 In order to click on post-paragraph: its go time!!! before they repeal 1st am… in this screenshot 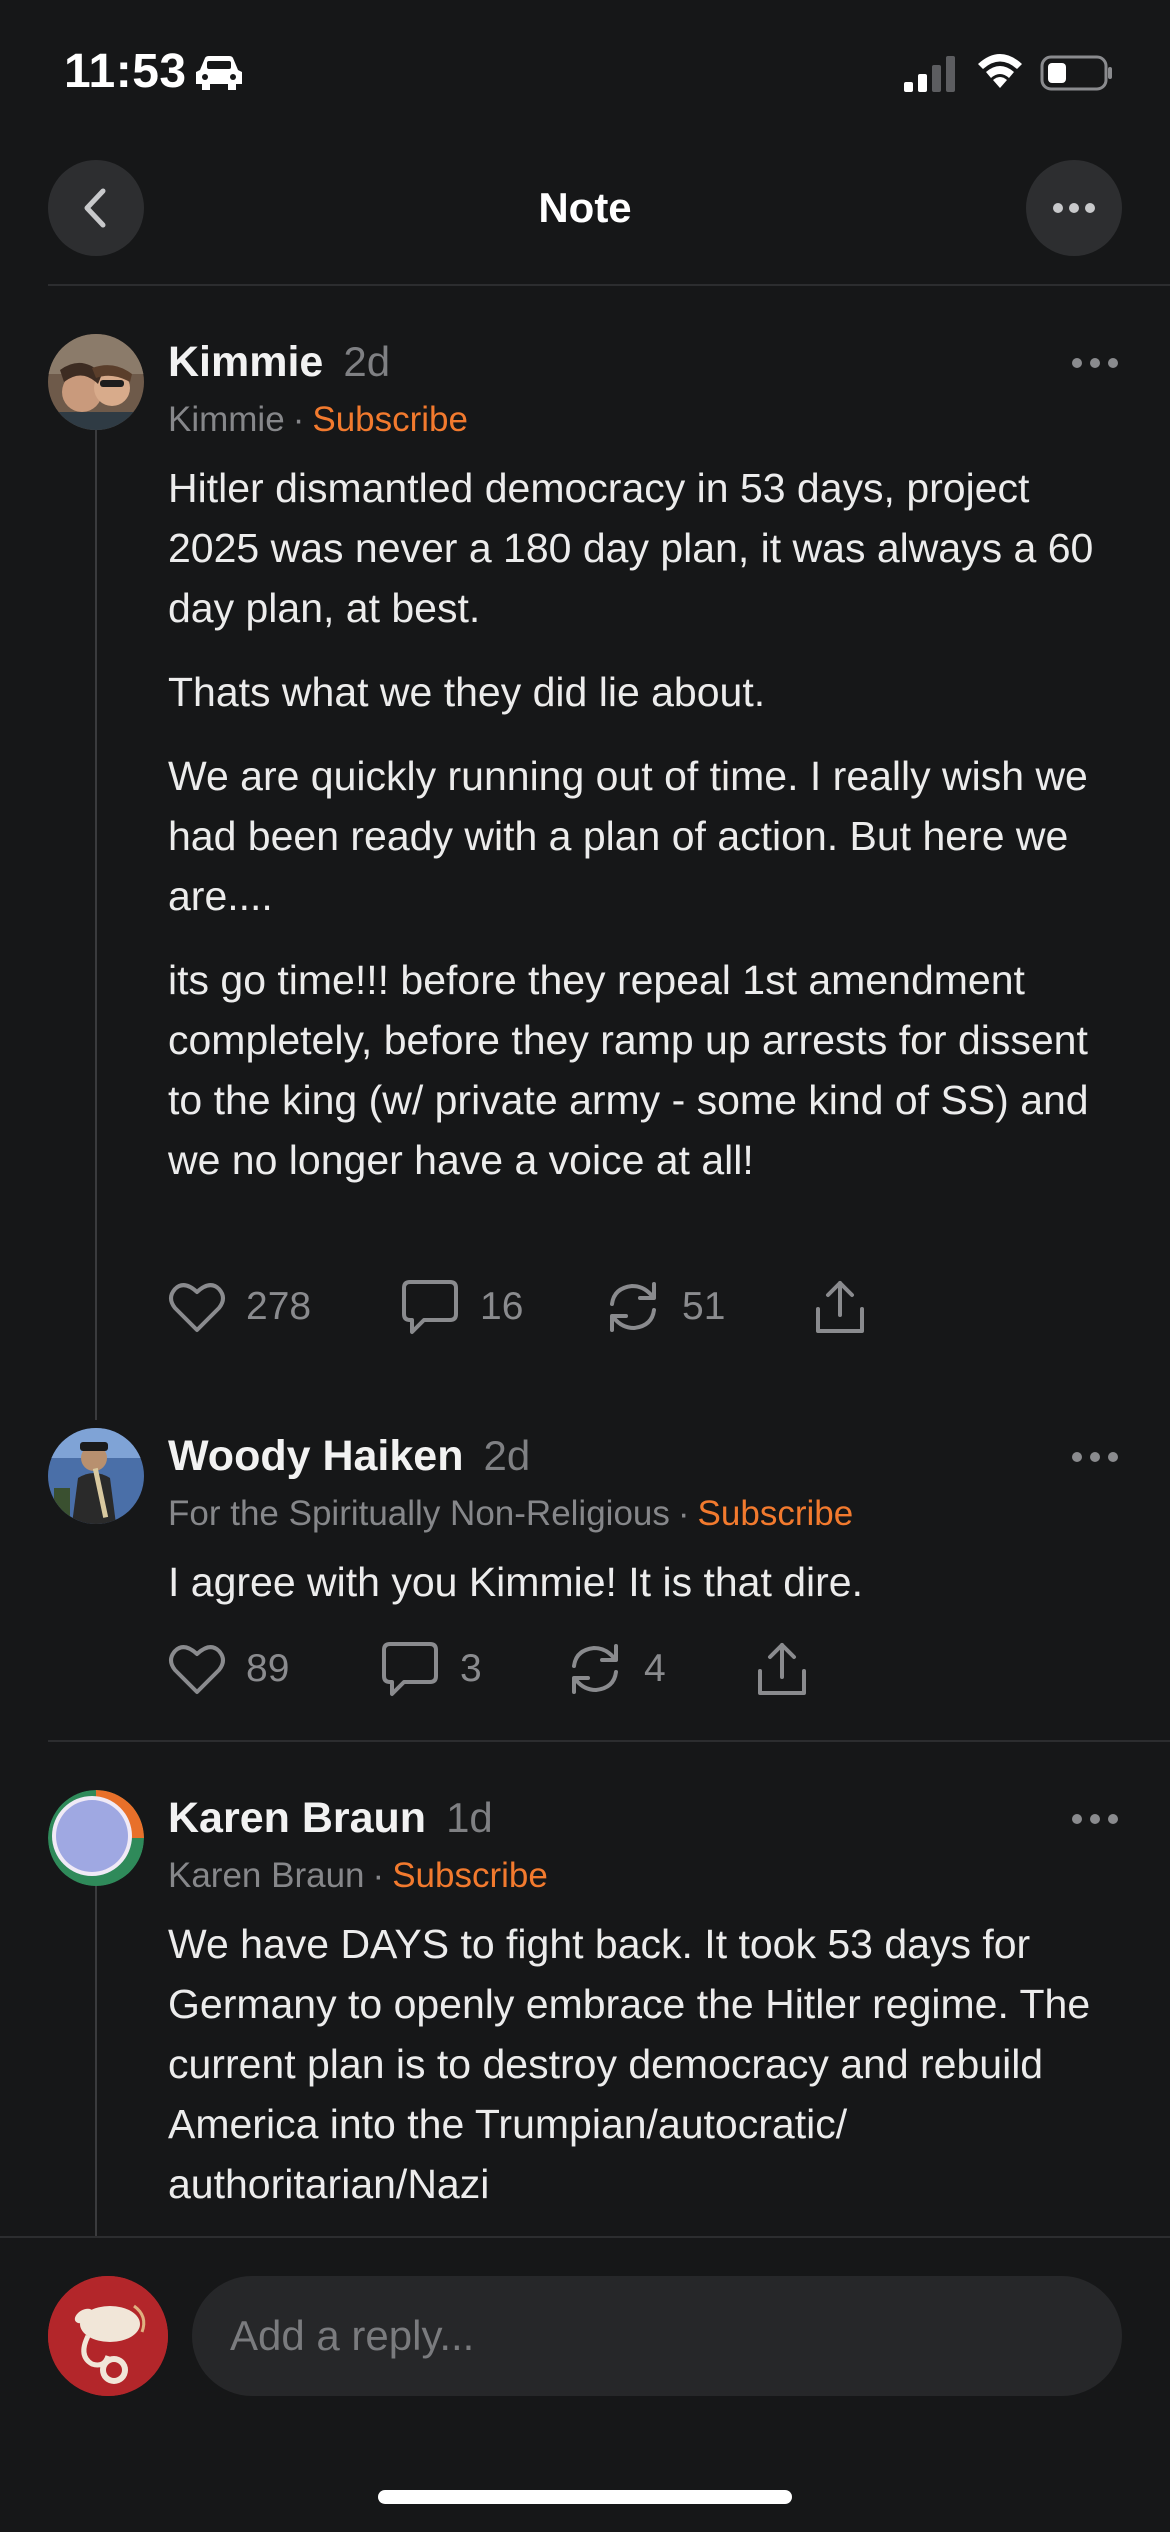, I will do `click(628, 1070)`.